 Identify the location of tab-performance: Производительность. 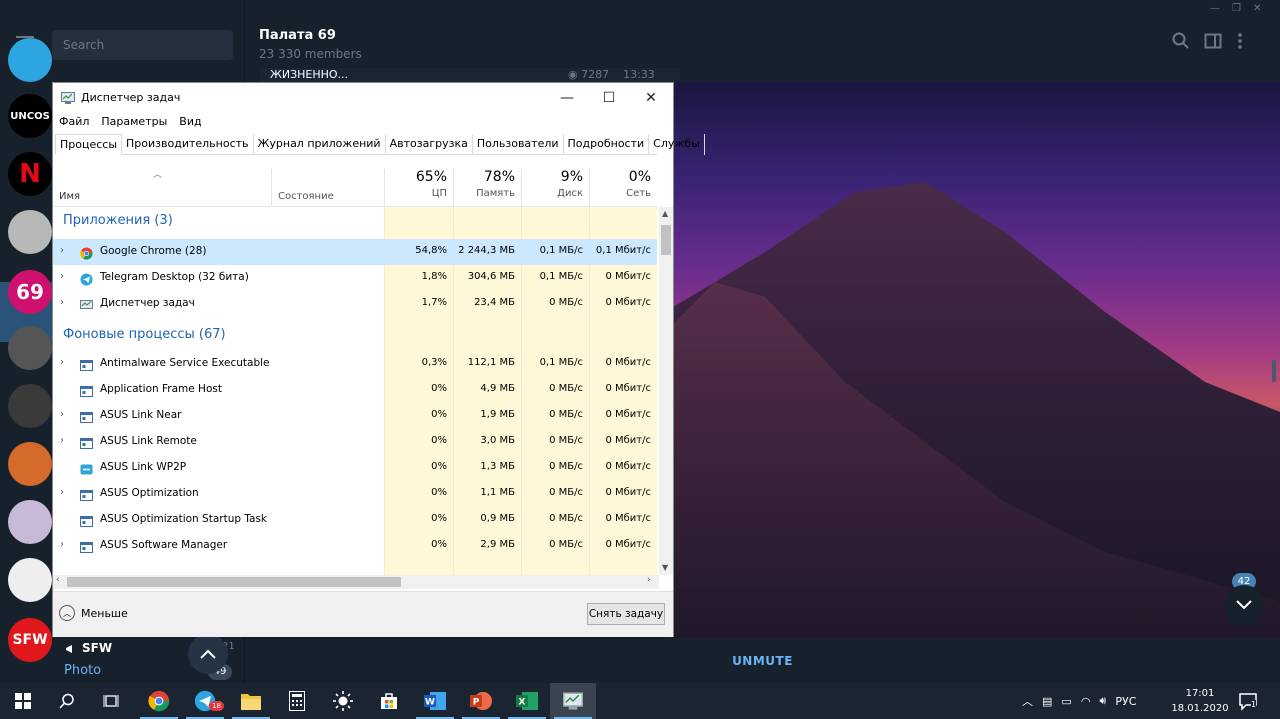
(188, 144).